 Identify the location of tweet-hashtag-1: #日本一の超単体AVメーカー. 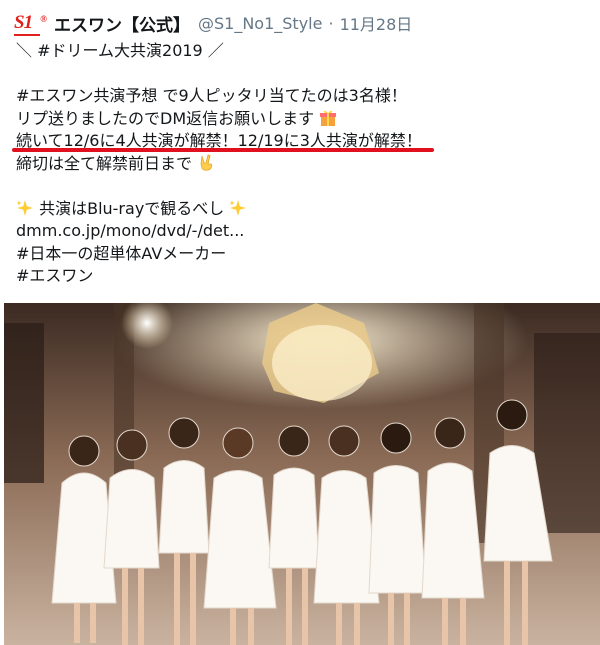
(303, 254).